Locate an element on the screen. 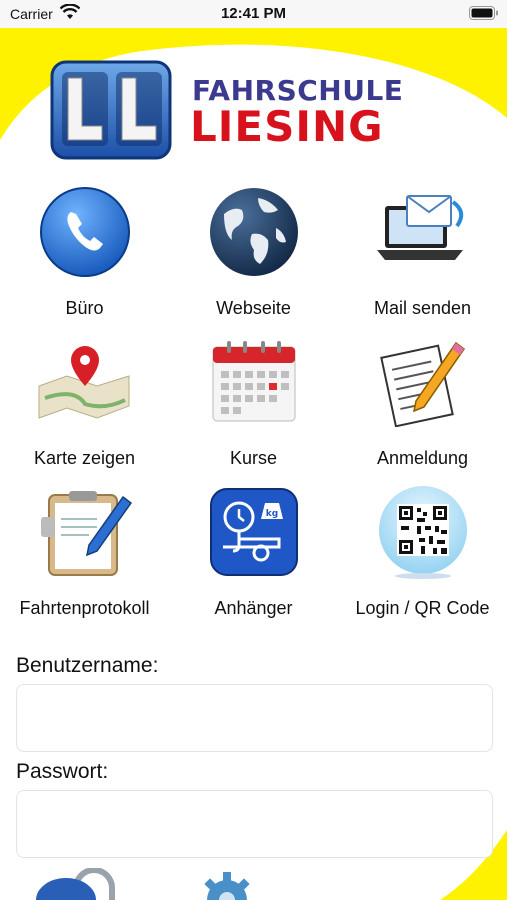  tile-label: Fahrtenprotokoll is located at coordinates (84, 608).